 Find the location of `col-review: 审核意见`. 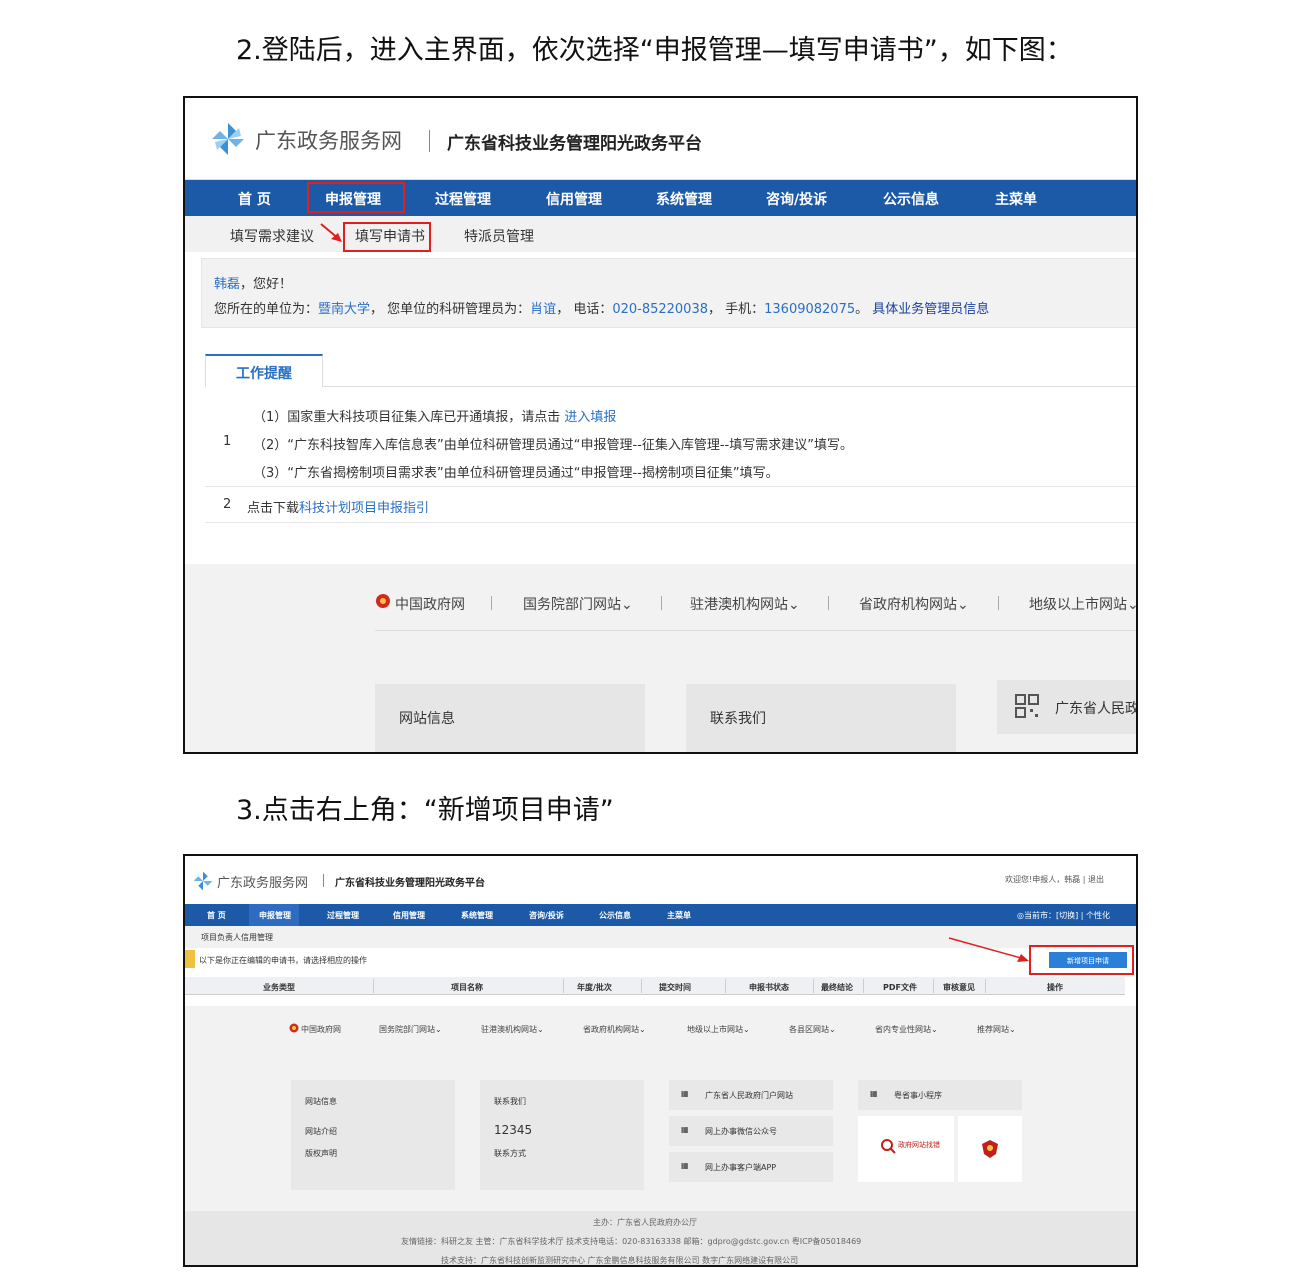

col-review: 审核意见 is located at coordinates (959, 987).